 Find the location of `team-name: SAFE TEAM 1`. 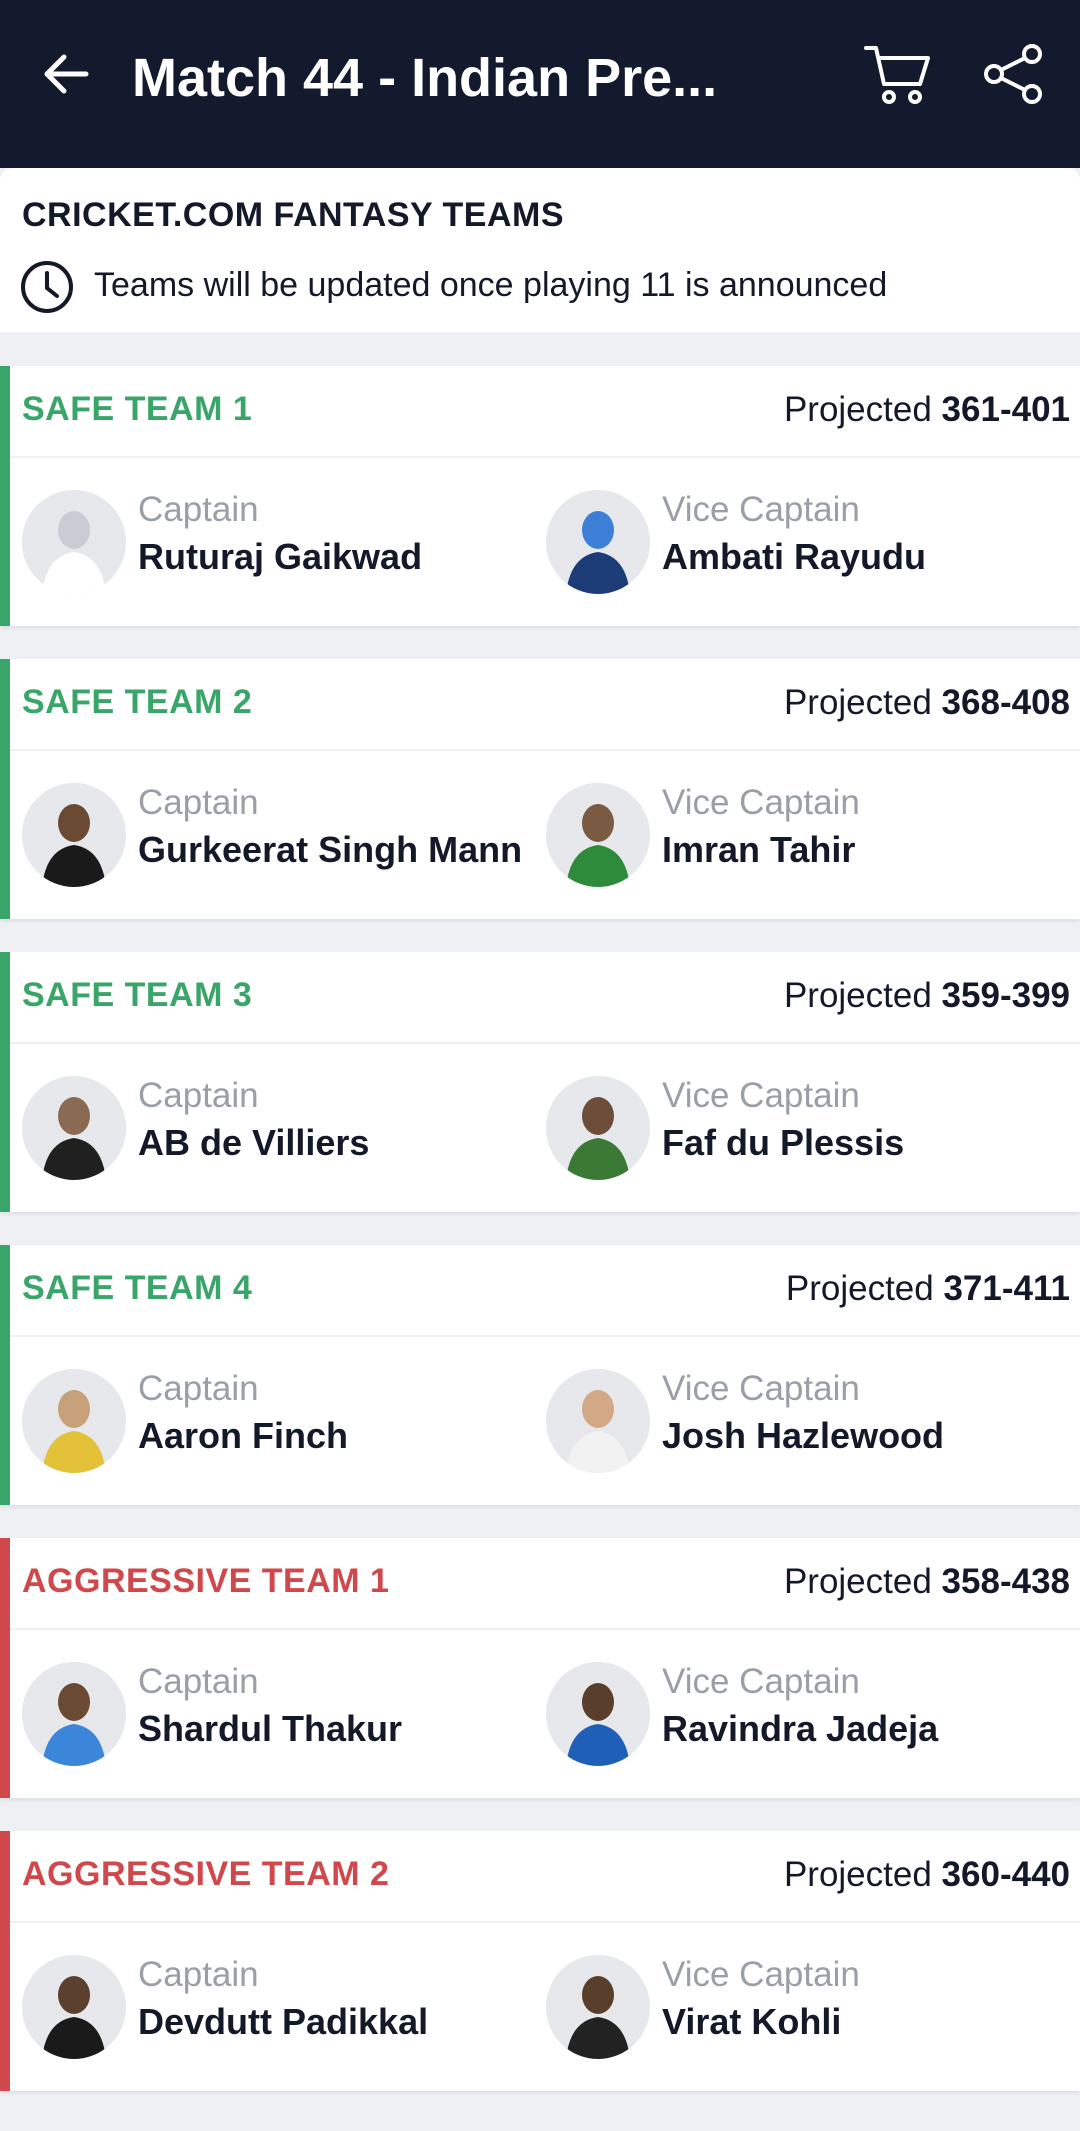

team-name: SAFE TEAM 1 is located at coordinates (137, 409).